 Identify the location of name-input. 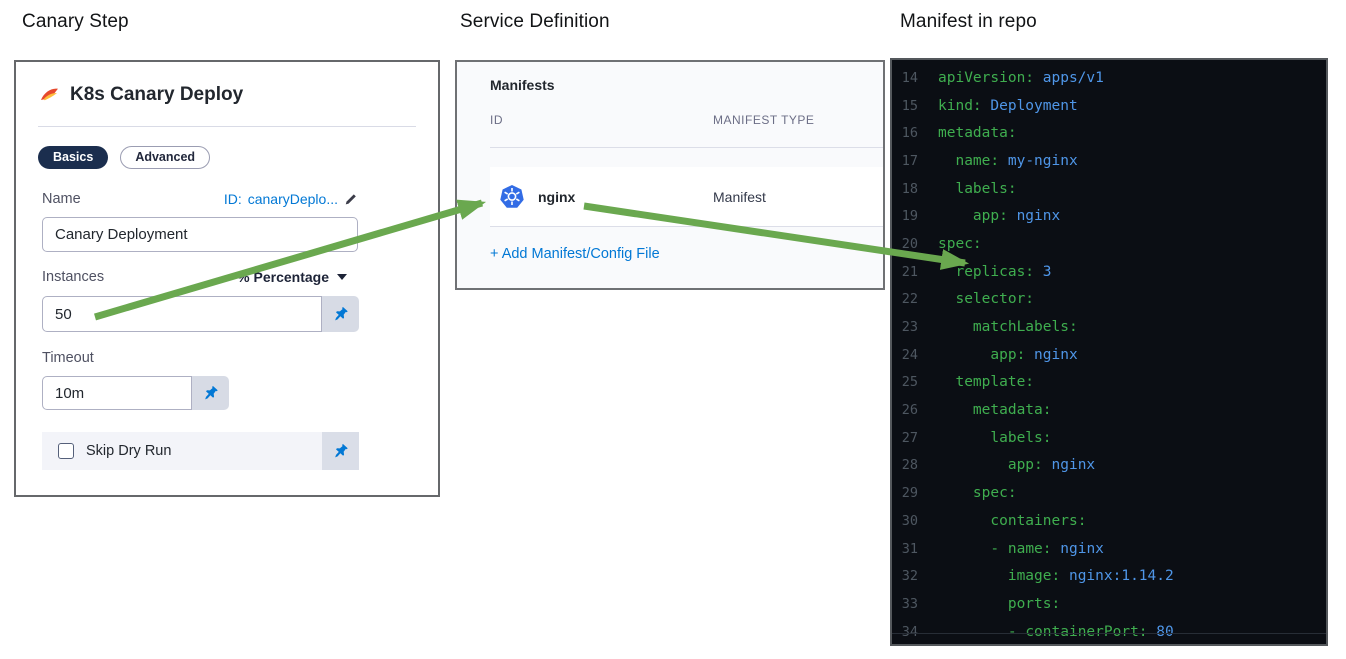
(200, 234).